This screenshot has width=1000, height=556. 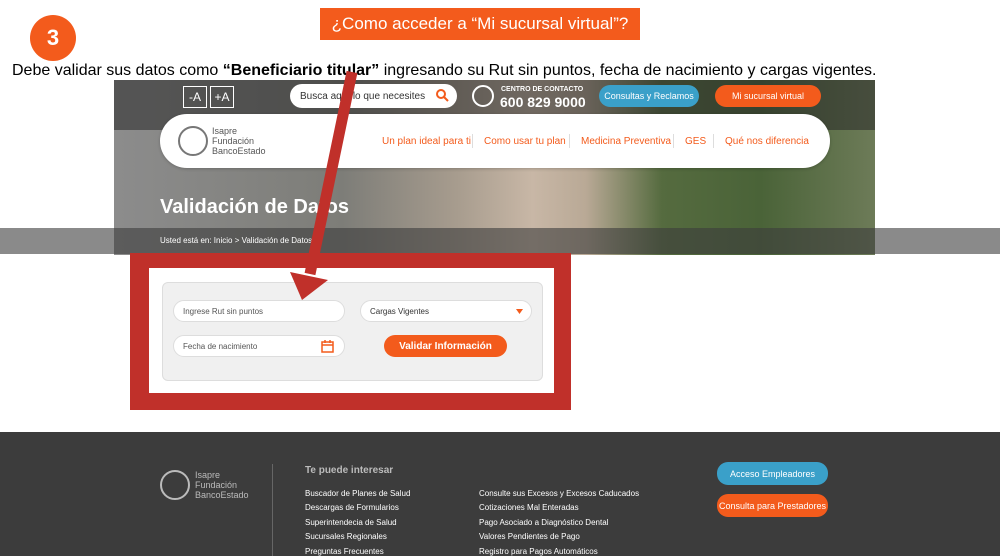 What do you see at coordinates (352, 507) in the screenshot?
I see `footer-link: Descargas de Formularios` at bounding box center [352, 507].